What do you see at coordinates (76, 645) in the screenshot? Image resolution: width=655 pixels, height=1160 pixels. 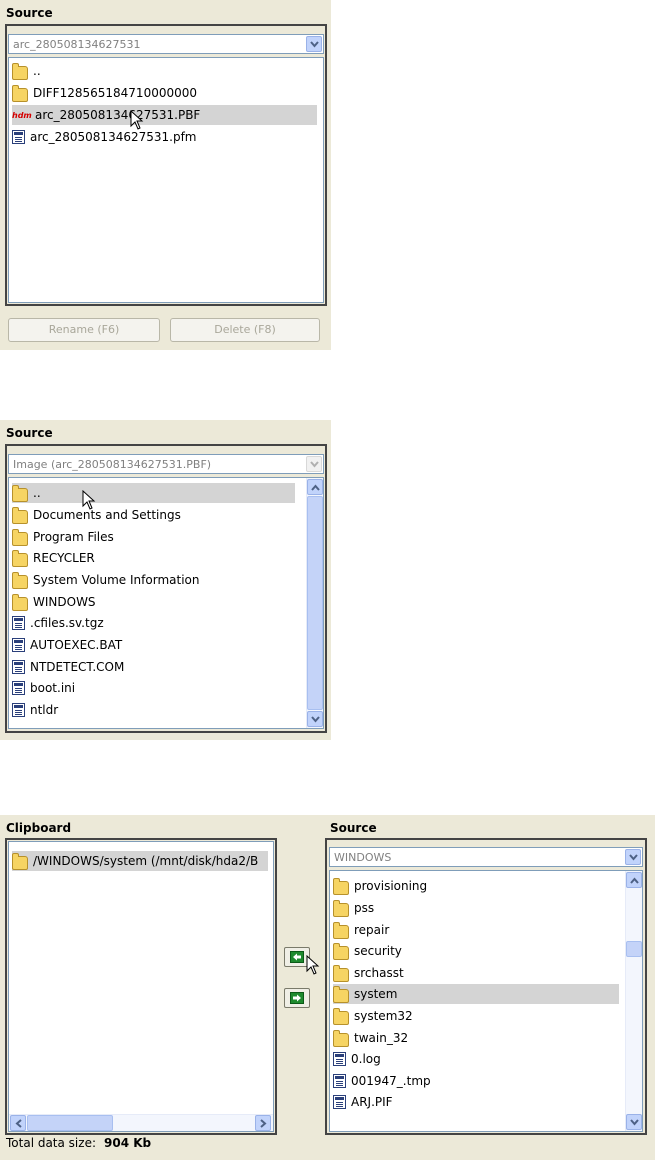 I see `list-item-label: AUTOEXEC.BAT` at bounding box center [76, 645].